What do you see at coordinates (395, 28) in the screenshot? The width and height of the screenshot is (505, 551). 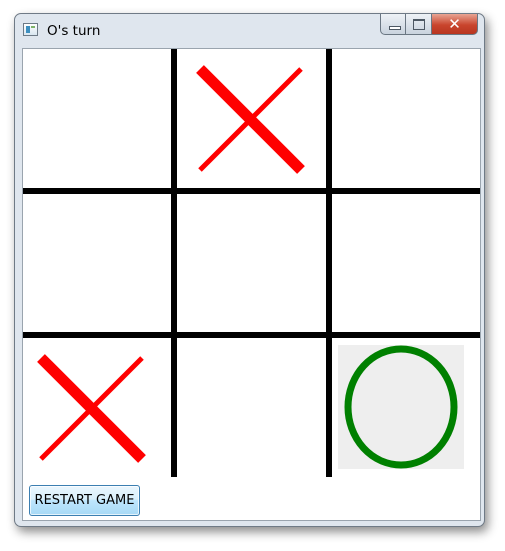 I see `minimize-icon` at bounding box center [395, 28].